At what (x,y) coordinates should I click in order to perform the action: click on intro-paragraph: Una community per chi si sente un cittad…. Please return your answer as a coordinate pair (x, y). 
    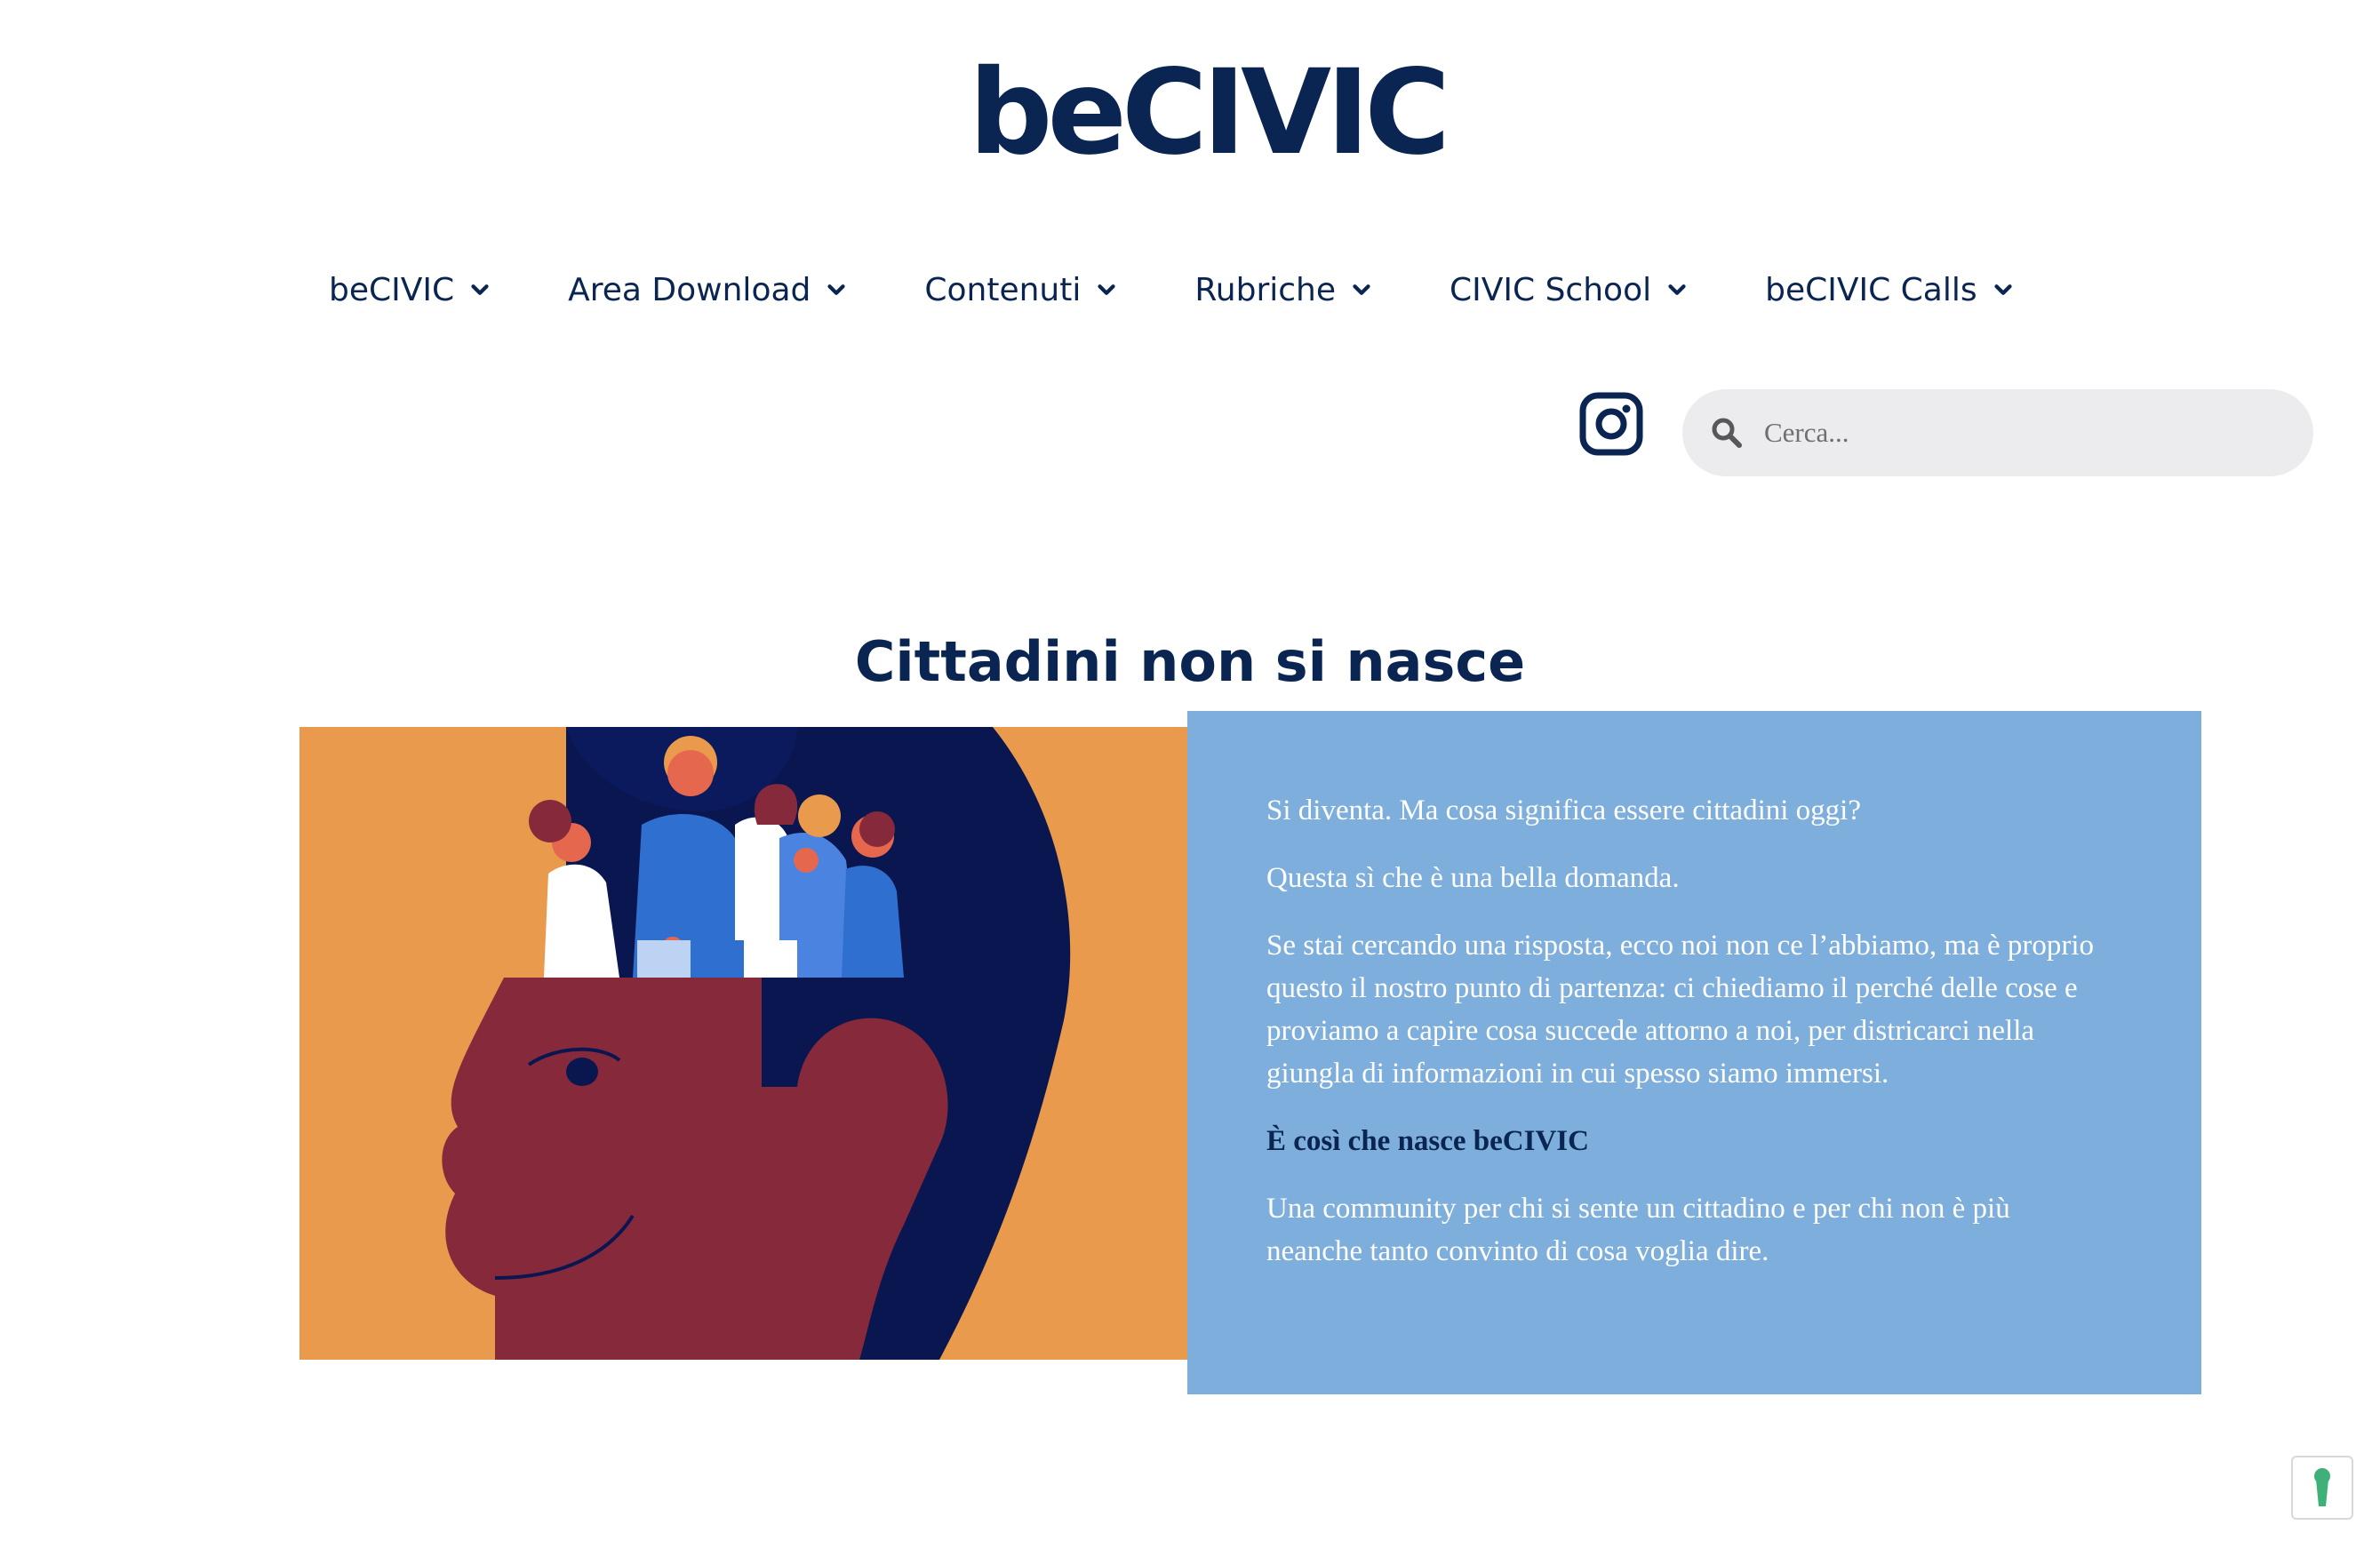
    Looking at the image, I should click on (1638, 1230).